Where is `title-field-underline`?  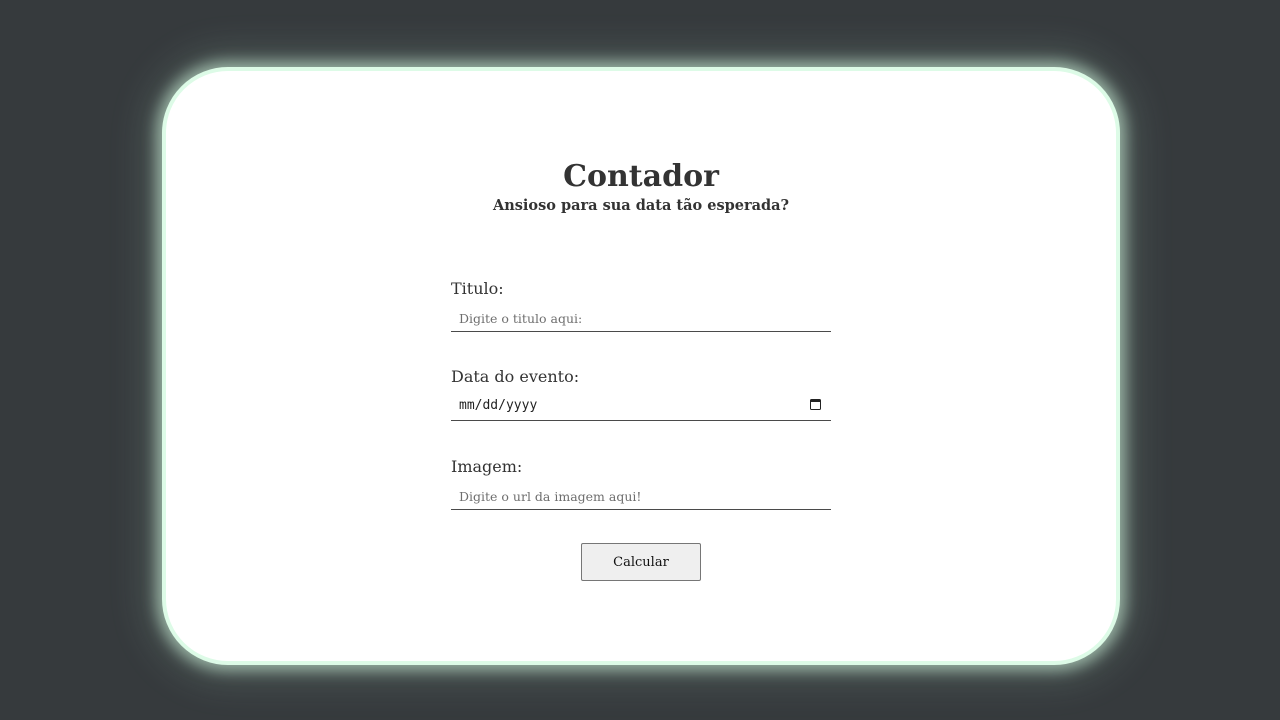 title-field-underline is located at coordinates (641, 318).